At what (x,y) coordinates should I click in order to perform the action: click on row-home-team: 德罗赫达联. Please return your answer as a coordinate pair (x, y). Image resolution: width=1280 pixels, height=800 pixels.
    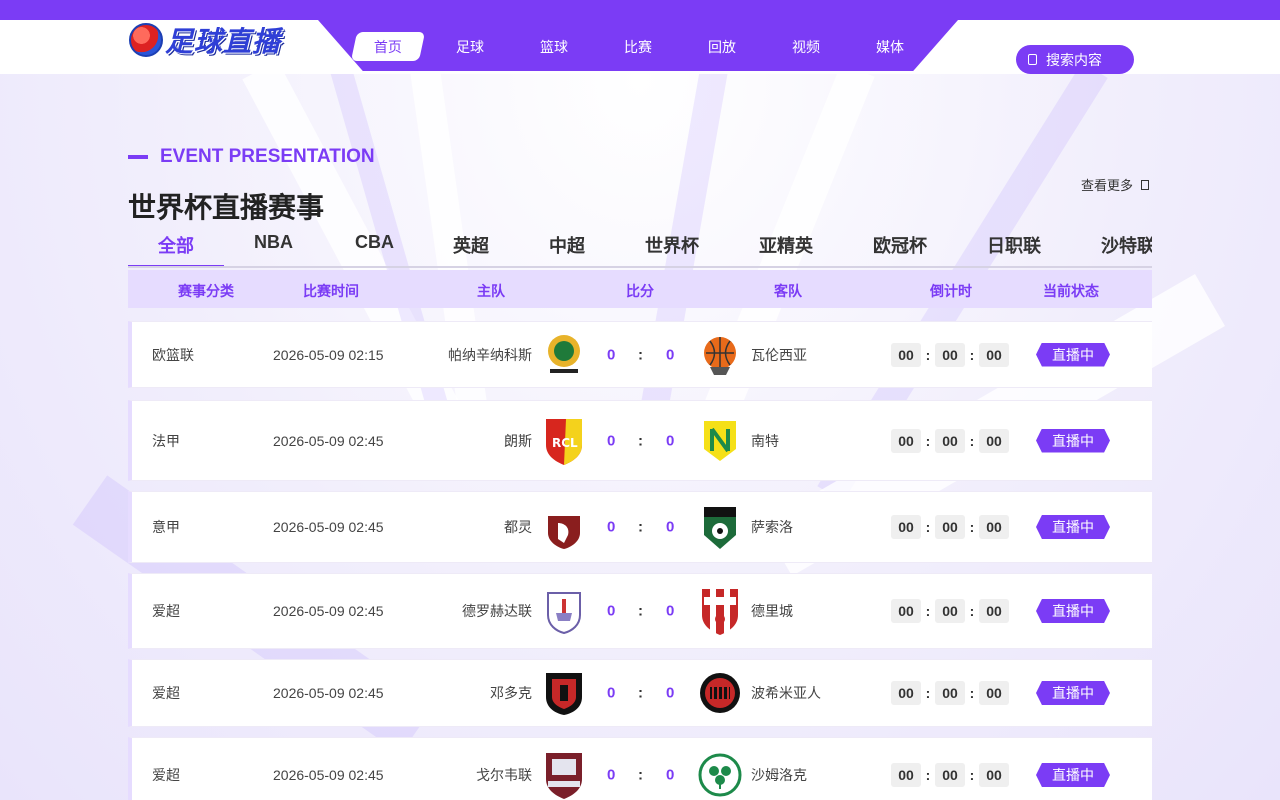
    Looking at the image, I should click on (497, 611).